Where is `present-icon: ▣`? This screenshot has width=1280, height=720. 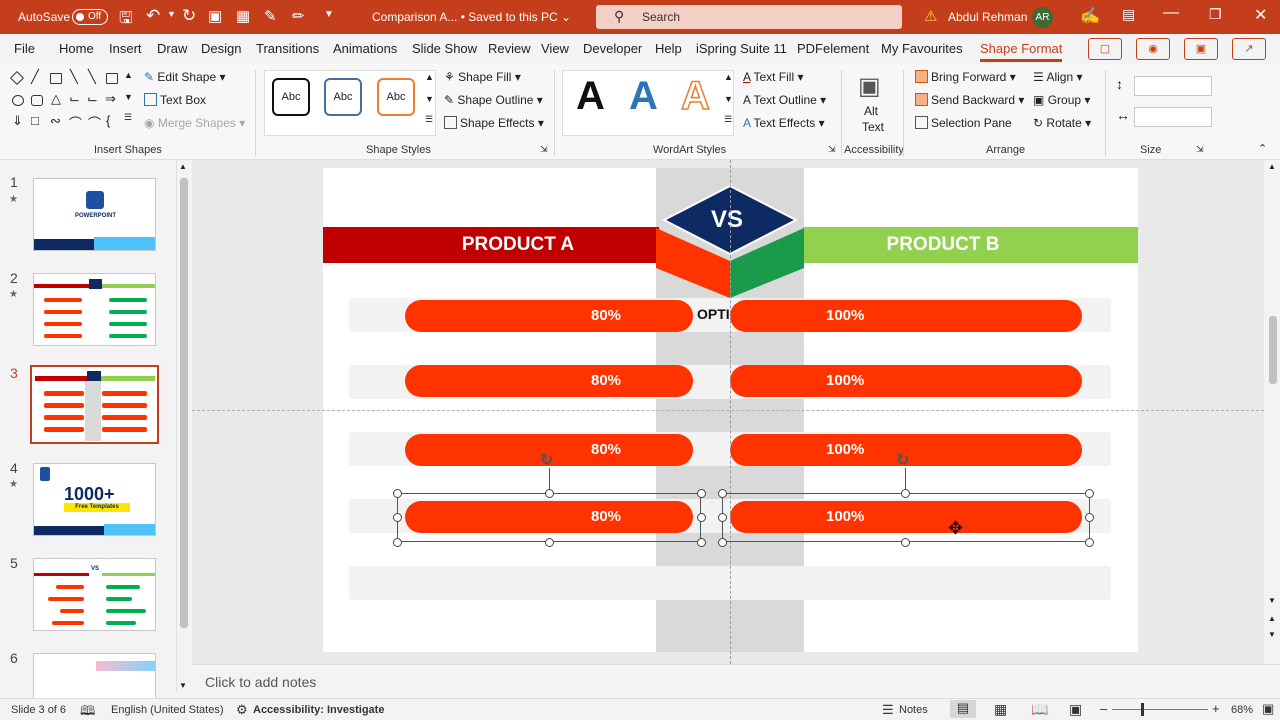
present-icon: ▣ is located at coordinates (215, 16).